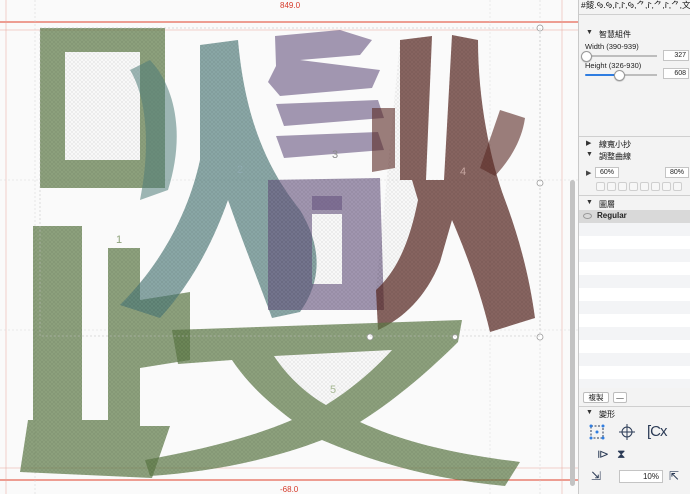 Image resolution: width=690 pixels, height=494 pixels. I want to click on layer-name: Regular, so click(612, 215).